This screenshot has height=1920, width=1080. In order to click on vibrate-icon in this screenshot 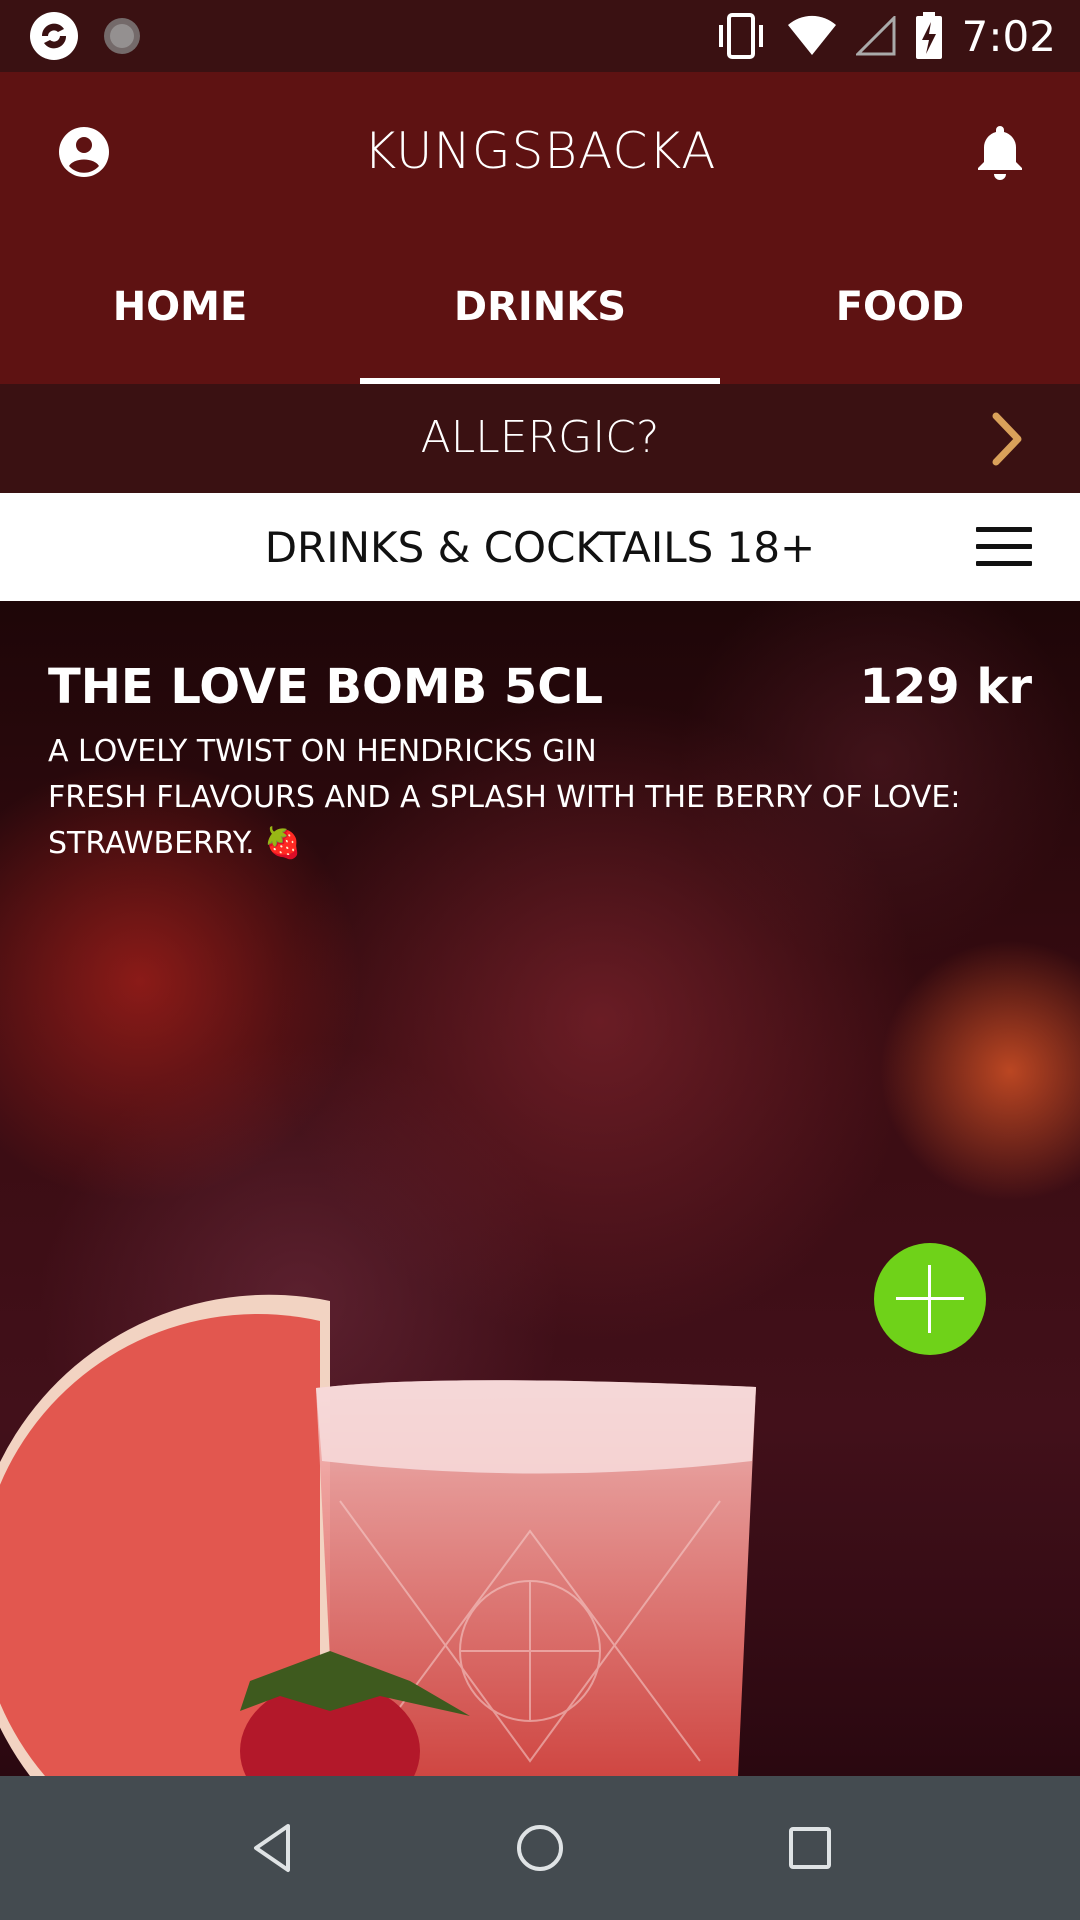, I will do `click(740, 36)`.